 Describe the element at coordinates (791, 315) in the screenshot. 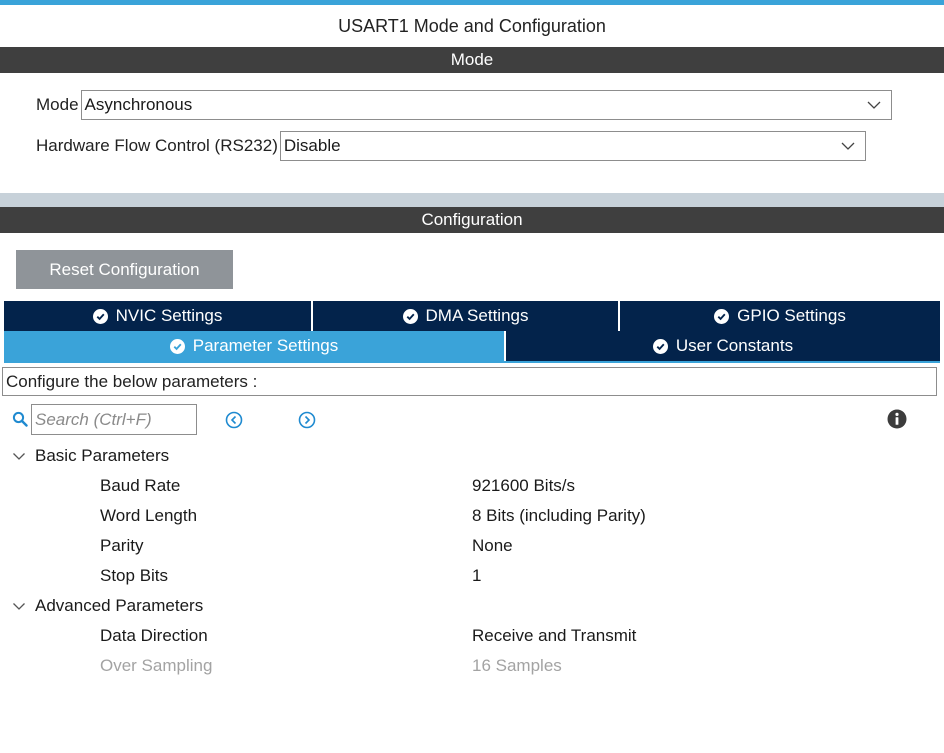

I see `tab-label: GPIO Settings` at that location.